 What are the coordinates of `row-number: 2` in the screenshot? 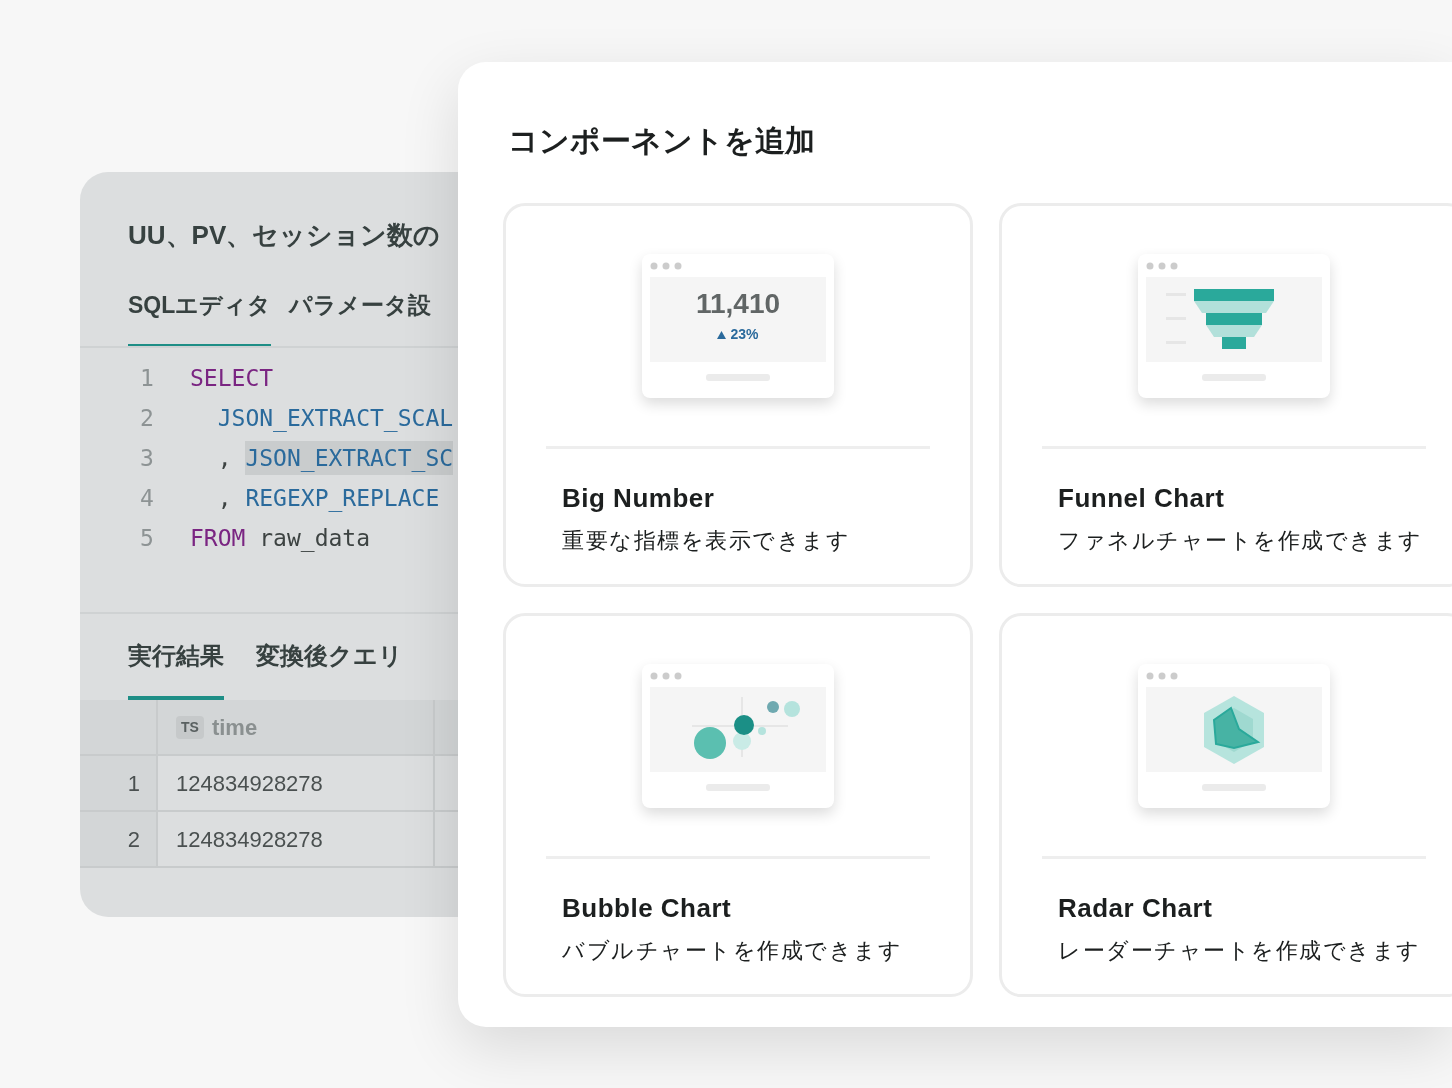 It's located at (133, 839).